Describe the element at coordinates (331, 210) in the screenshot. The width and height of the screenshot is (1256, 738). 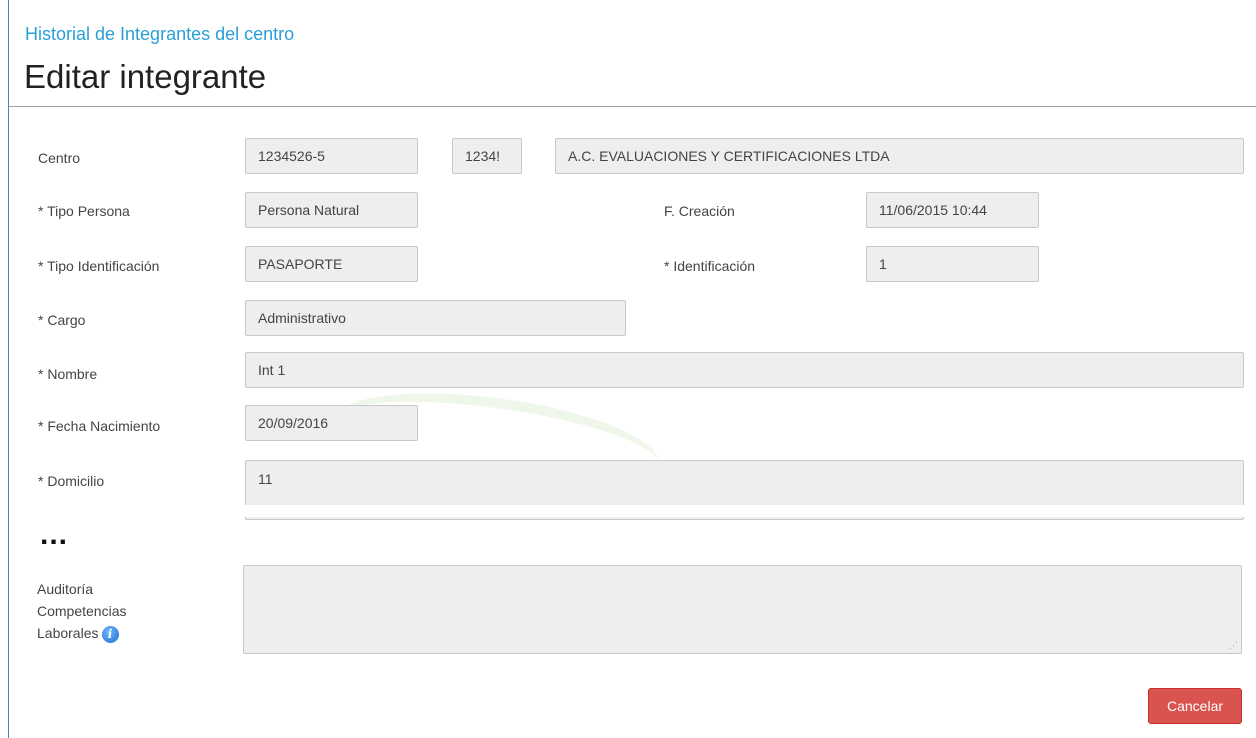
I see `tipo-persona-field: Persona Natural` at that location.